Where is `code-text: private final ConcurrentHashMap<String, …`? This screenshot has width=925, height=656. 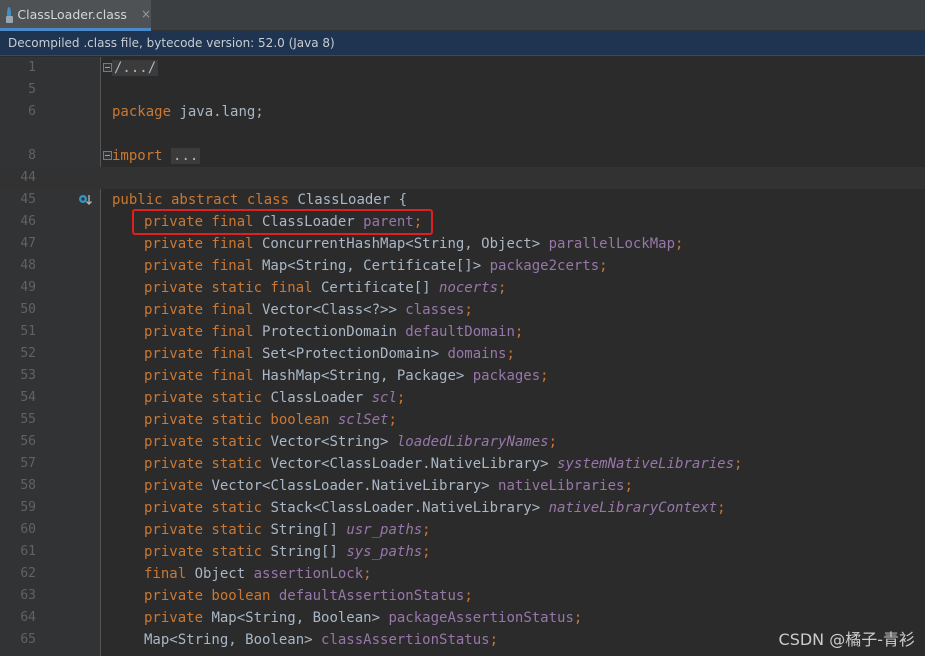
code-text: private final ConcurrentHashMap<String, … is located at coordinates (397, 244).